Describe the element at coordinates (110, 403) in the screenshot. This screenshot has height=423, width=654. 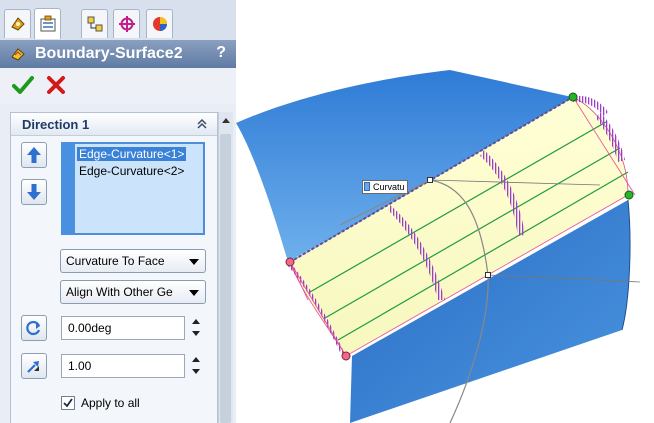
I see `apply-to-all-label: Apply to all` at that location.